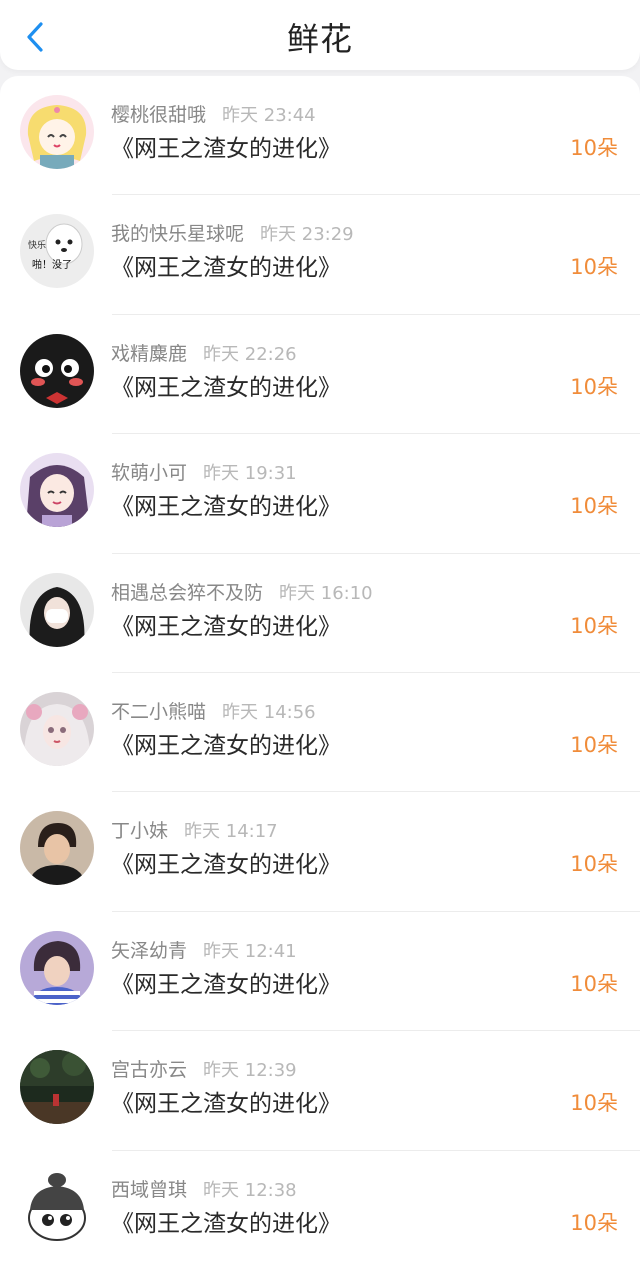 This screenshot has height=1268, width=640. I want to click on user-name: 樱桃很甜哦, so click(158, 115).